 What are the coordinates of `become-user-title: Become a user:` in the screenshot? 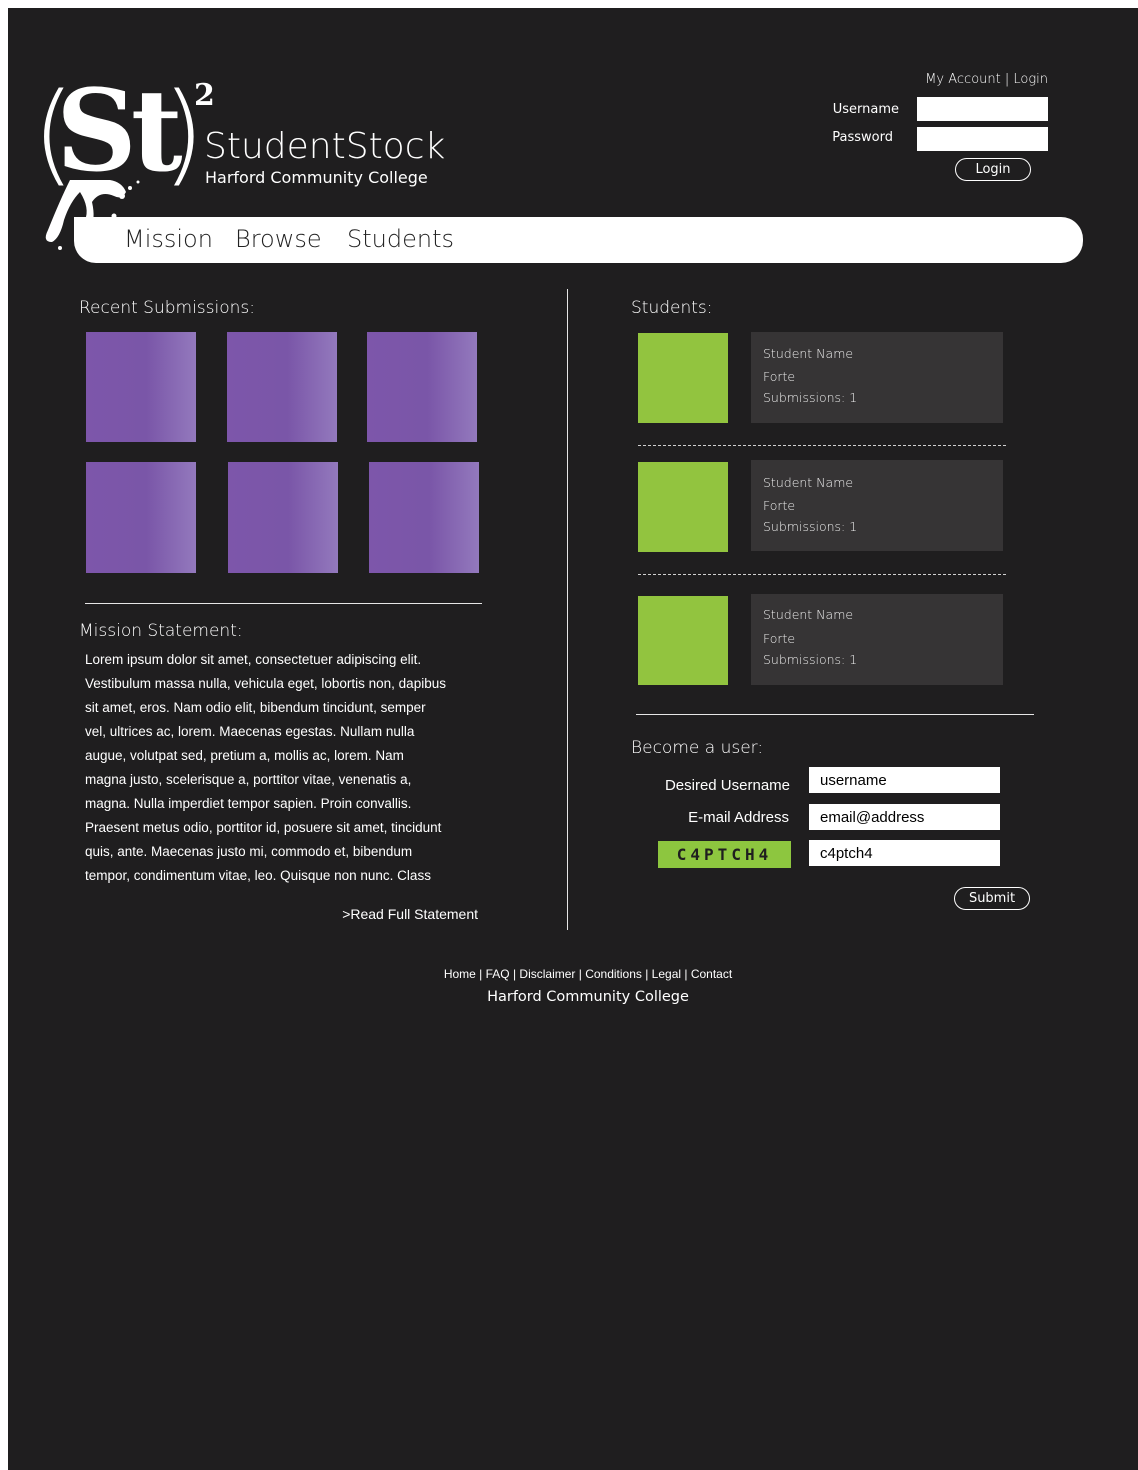 It's located at (697, 748).